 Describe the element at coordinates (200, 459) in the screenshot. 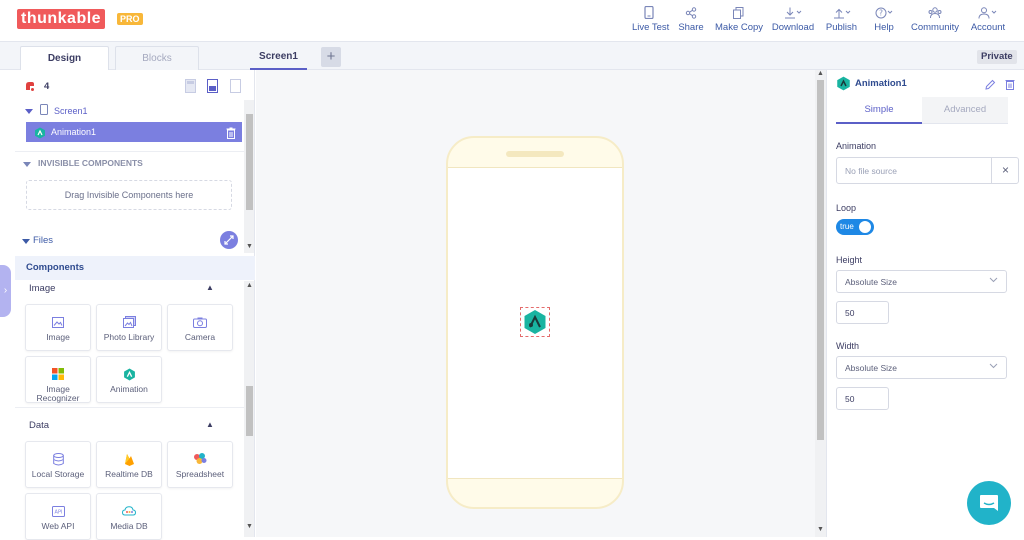

I see `spreadsheet-icon` at that location.